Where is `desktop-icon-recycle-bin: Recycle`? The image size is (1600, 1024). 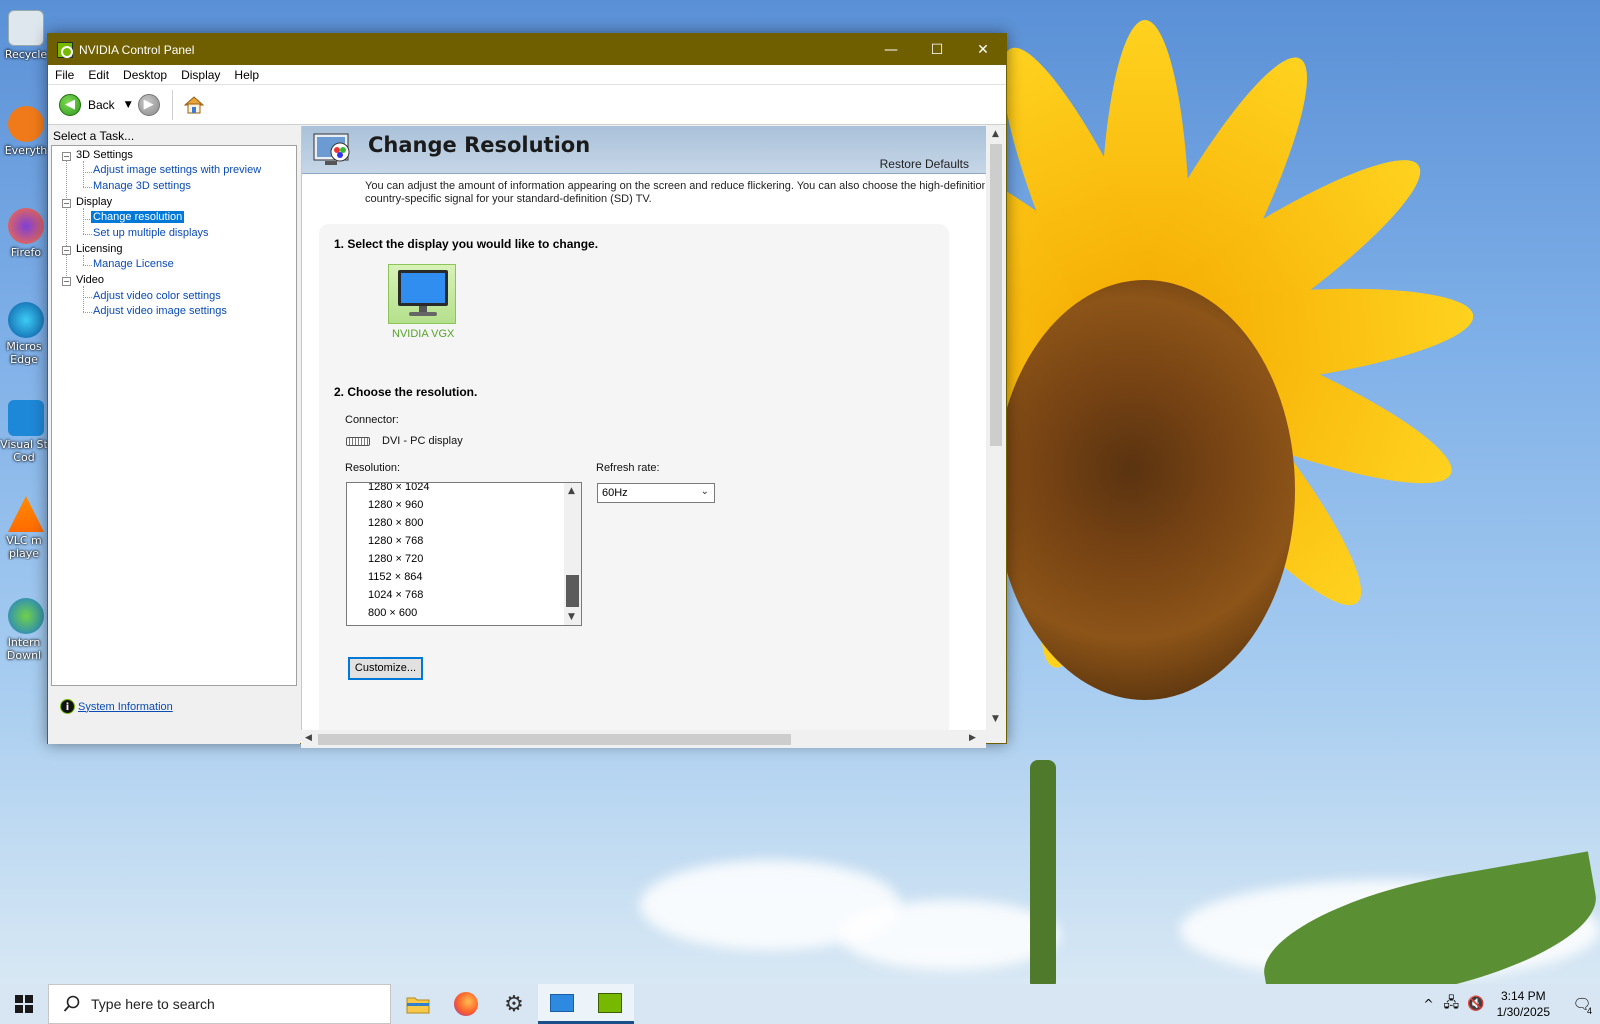 desktop-icon-recycle-bin: Recycle is located at coordinates (26, 35).